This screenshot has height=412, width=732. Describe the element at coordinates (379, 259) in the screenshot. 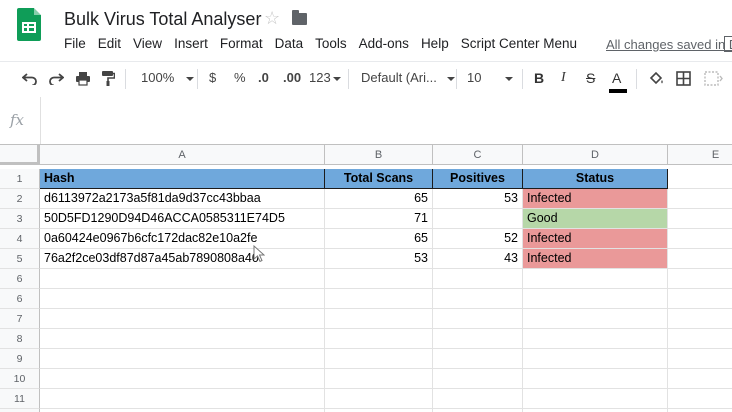

I see `cell-total-scans: 53` at that location.